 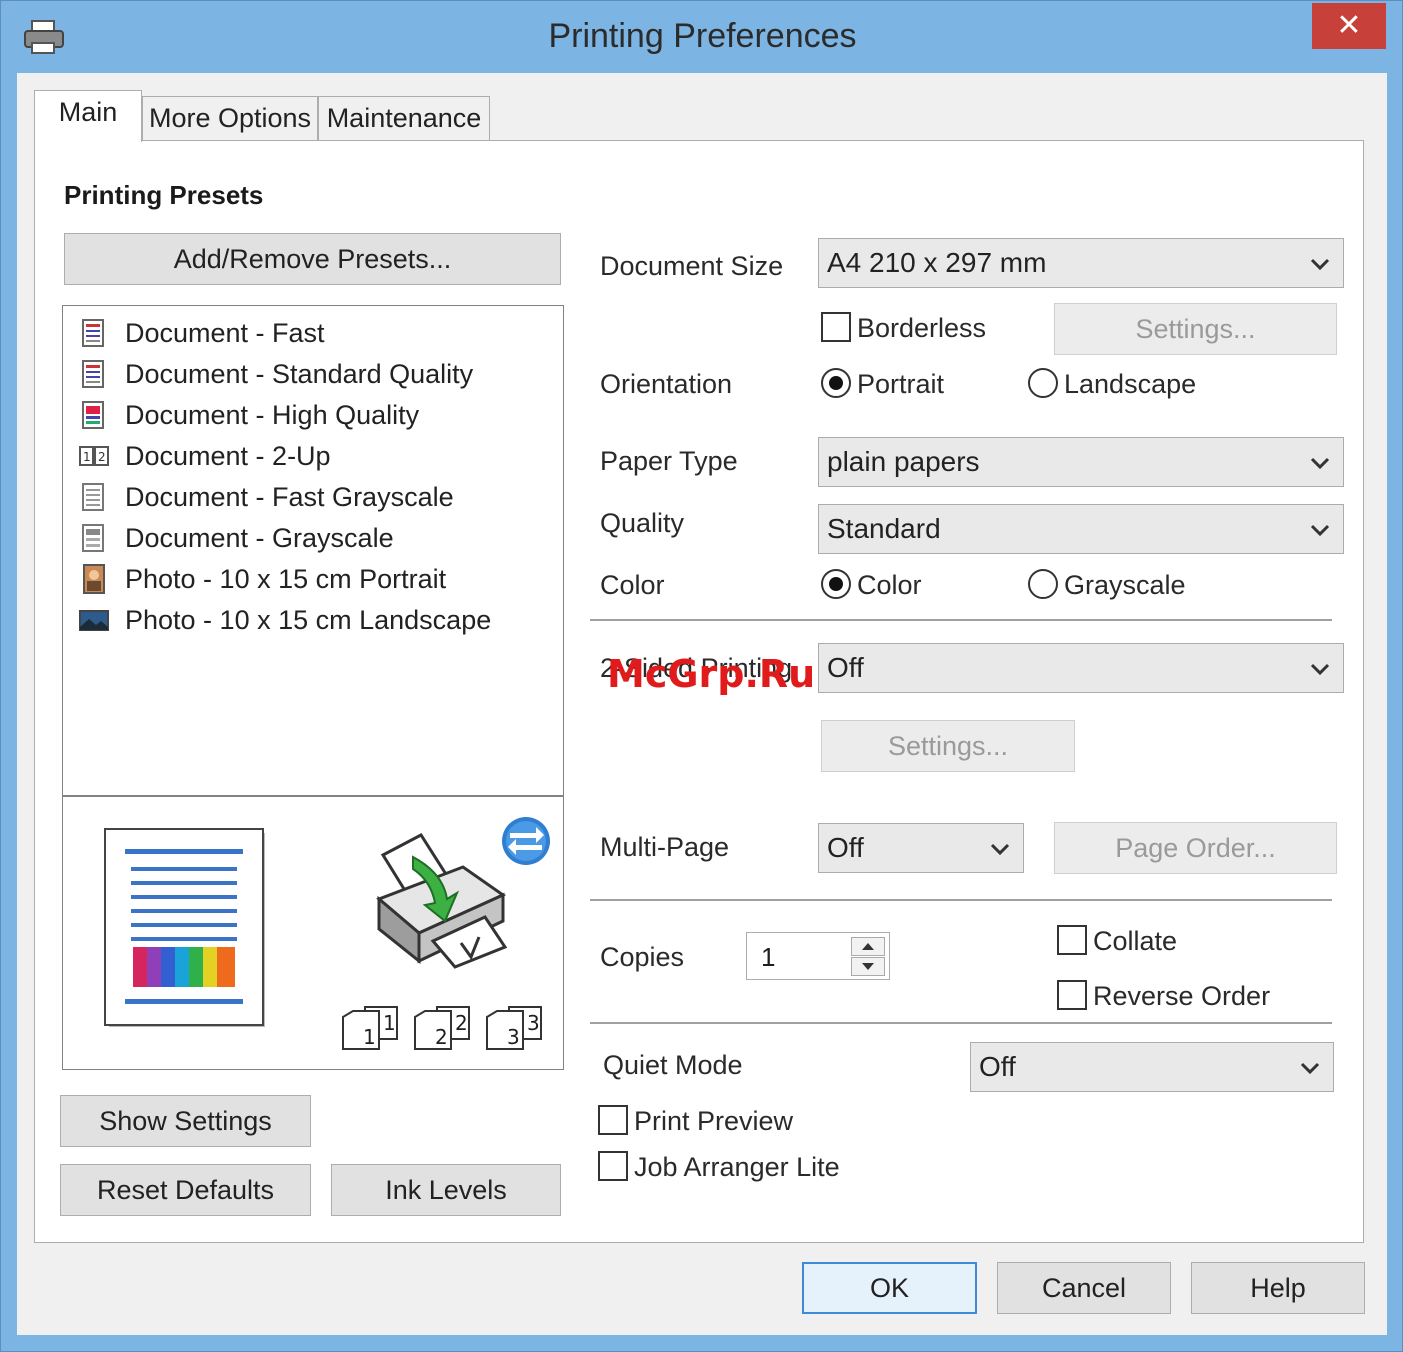 What do you see at coordinates (289, 497) in the screenshot?
I see `preset-label: Document - Fast Grayscale` at bounding box center [289, 497].